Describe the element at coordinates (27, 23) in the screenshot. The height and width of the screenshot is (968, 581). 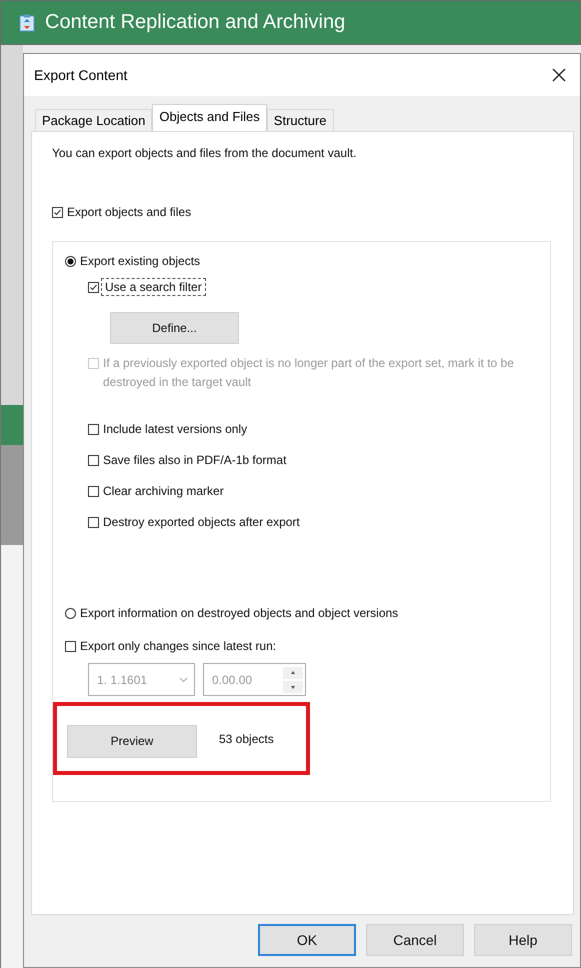
I see `clipboard-icon` at that location.